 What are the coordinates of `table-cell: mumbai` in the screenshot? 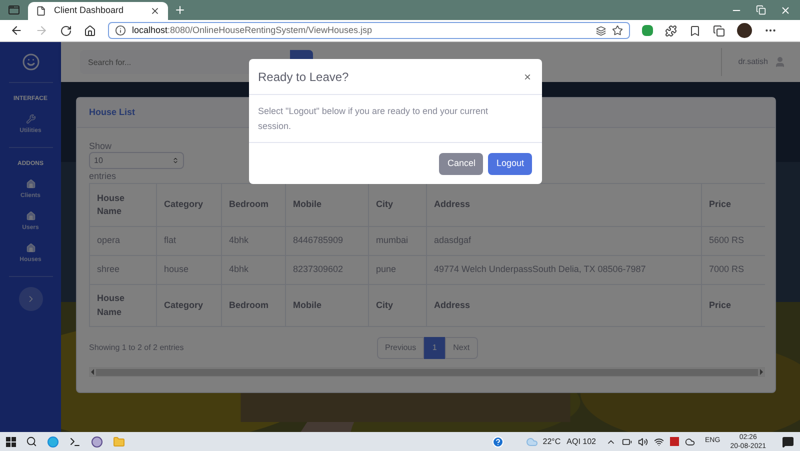 It's located at (397, 241).